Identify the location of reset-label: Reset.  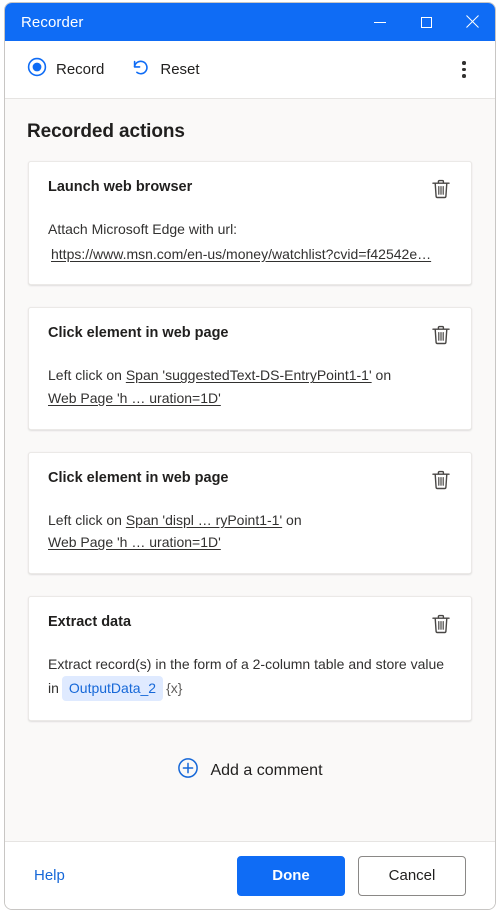
(180, 69).